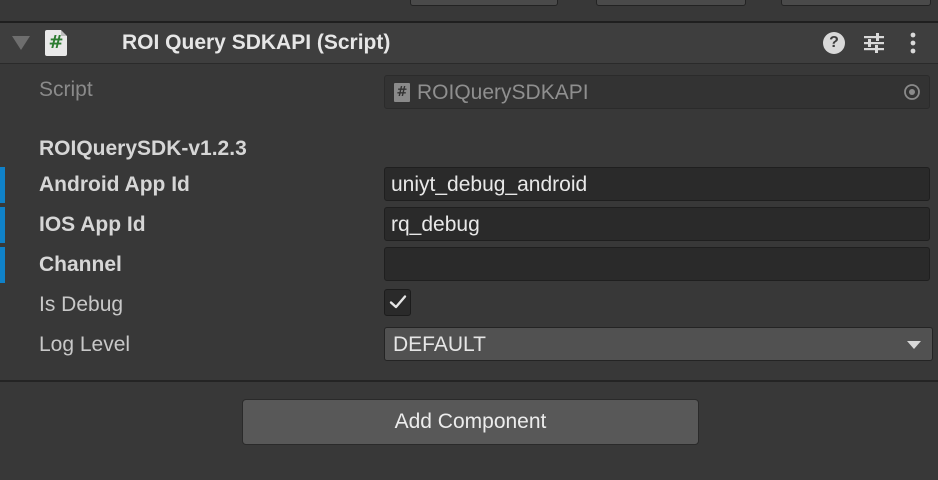 This screenshot has height=480, width=938. What do you see at coordinates (92, 224) in the screenshot?
I see `ios-app-id-label: IOS App Id` at bounding box center [92, 224].